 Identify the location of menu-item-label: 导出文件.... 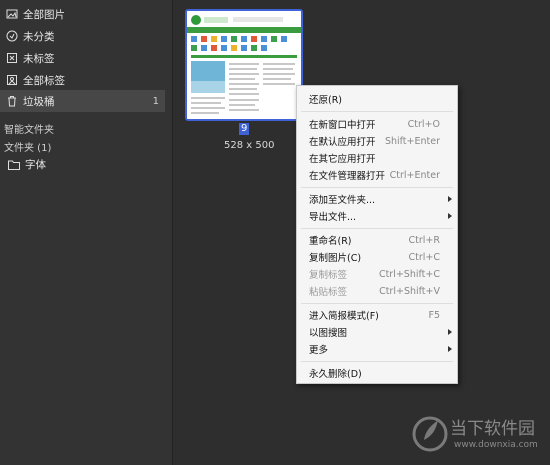
(333, 217).